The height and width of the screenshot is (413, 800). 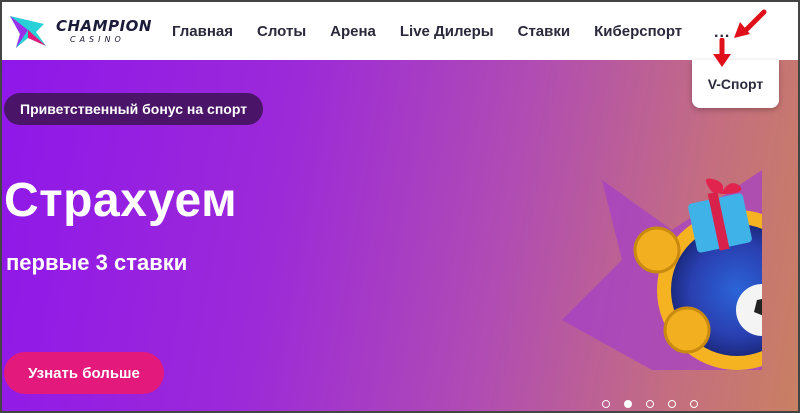 I want to click on logo-subtitle: CASINO, so click(x=97, y=39).